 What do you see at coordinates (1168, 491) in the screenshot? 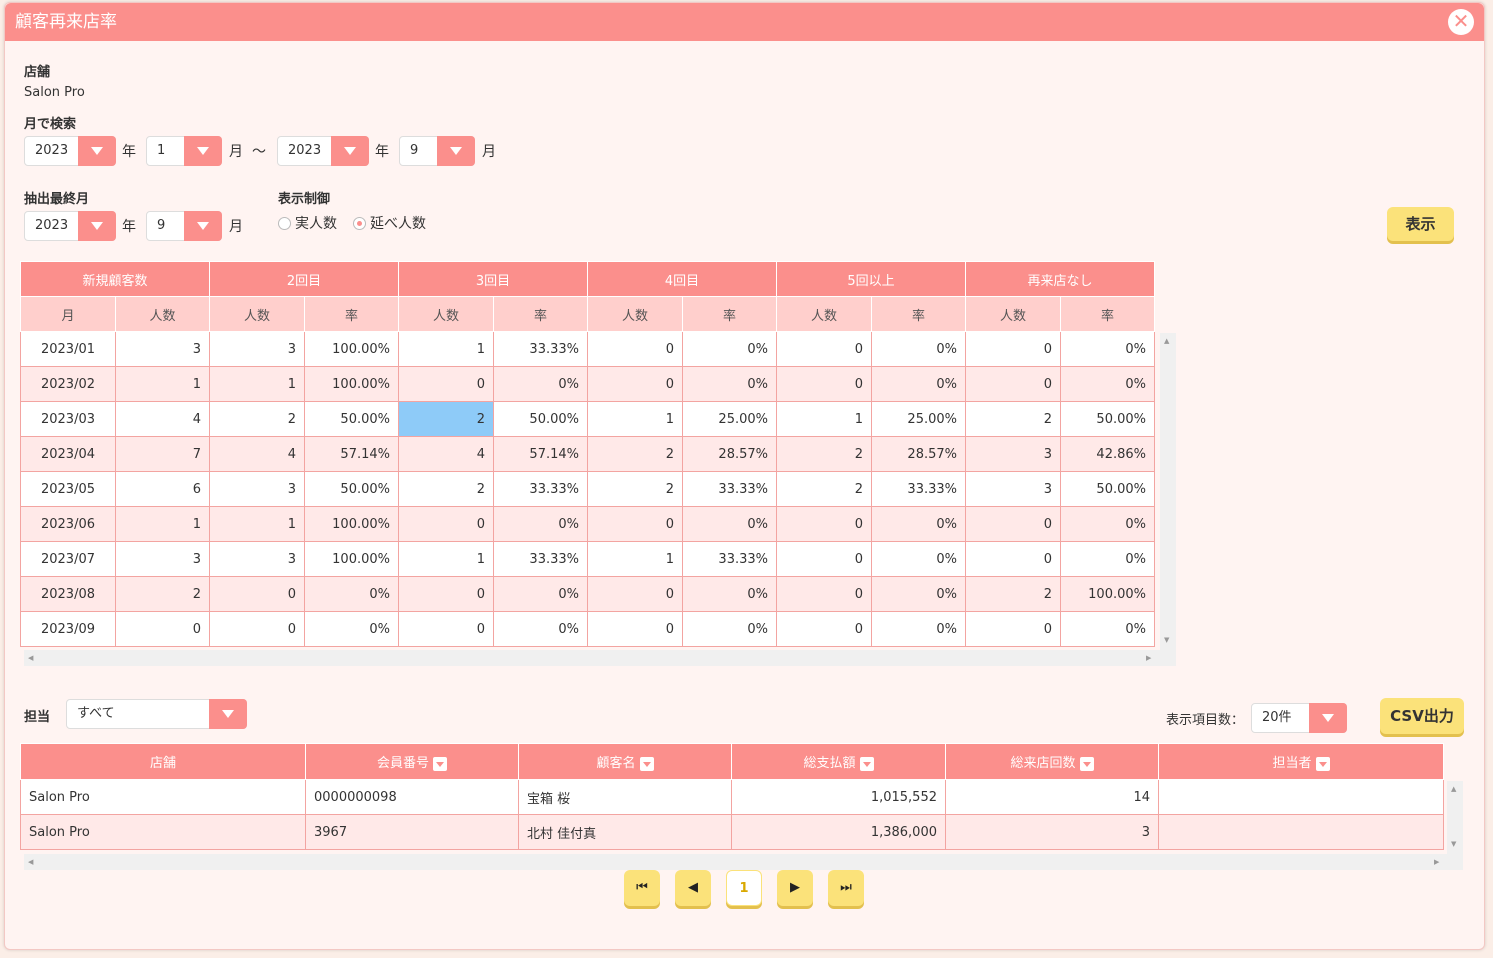
I see `table-scrollbar-vertical: ▲ ▼` at bounding box center [1168, 491].